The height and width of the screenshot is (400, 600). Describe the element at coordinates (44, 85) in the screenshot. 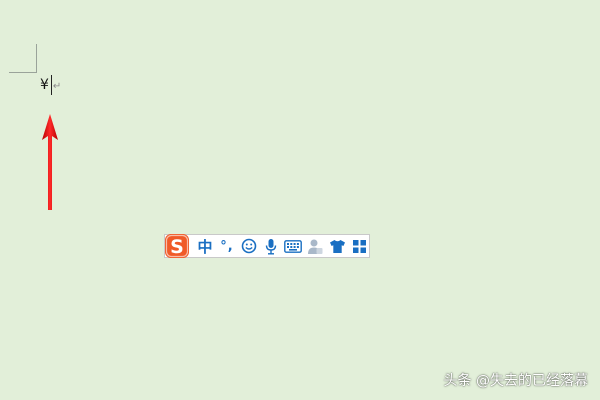

I see `yen-symbol-text: ¥` at that location.